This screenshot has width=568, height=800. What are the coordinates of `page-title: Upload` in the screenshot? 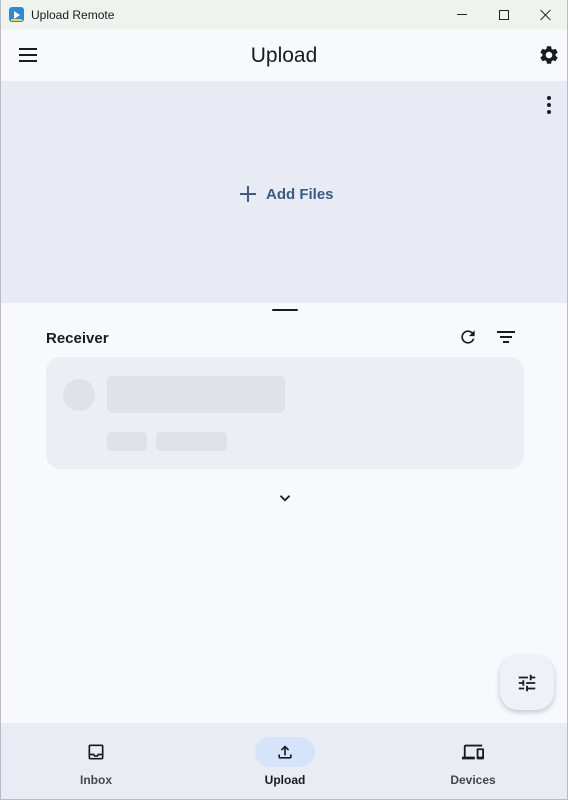 It's located at (284, 55).